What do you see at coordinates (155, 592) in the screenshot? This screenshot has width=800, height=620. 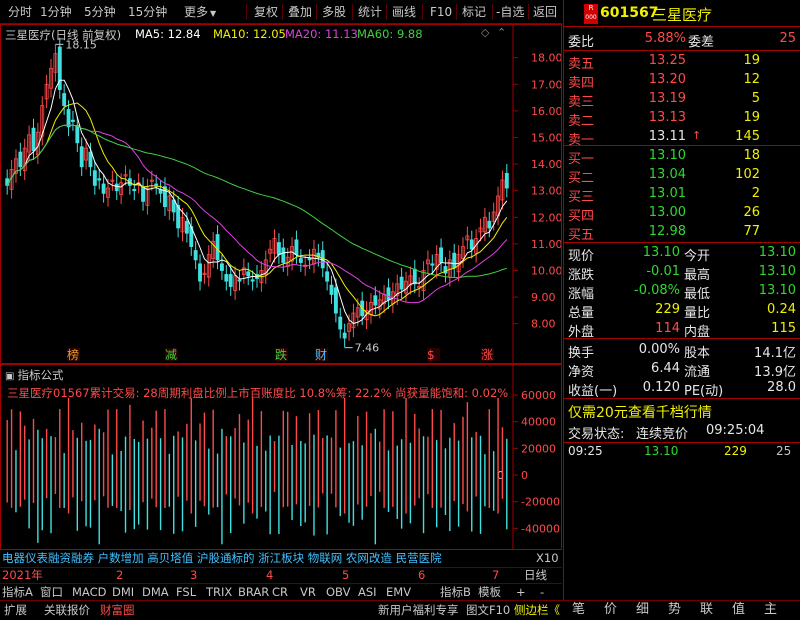 I see `indicator-tab: DMA` at bounding box center [155, 592].